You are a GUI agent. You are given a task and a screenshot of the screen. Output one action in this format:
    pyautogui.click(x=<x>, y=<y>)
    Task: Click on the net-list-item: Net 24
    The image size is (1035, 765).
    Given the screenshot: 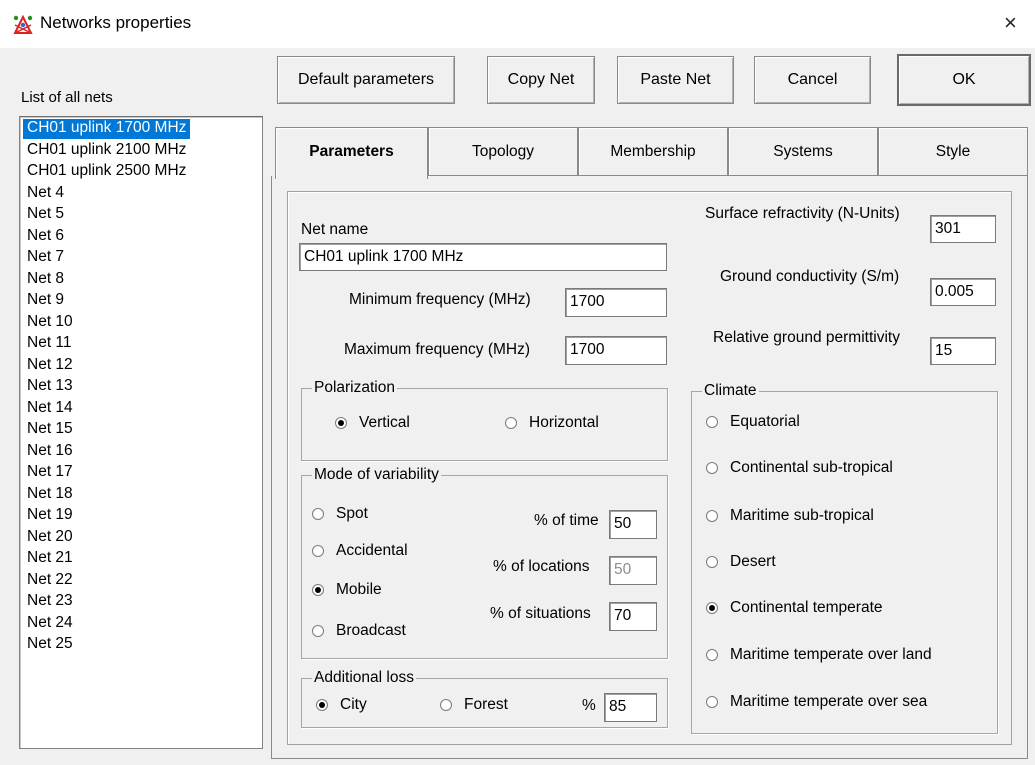 What is the action you would take?
    pyautogui.click(x=50, y=624)
    